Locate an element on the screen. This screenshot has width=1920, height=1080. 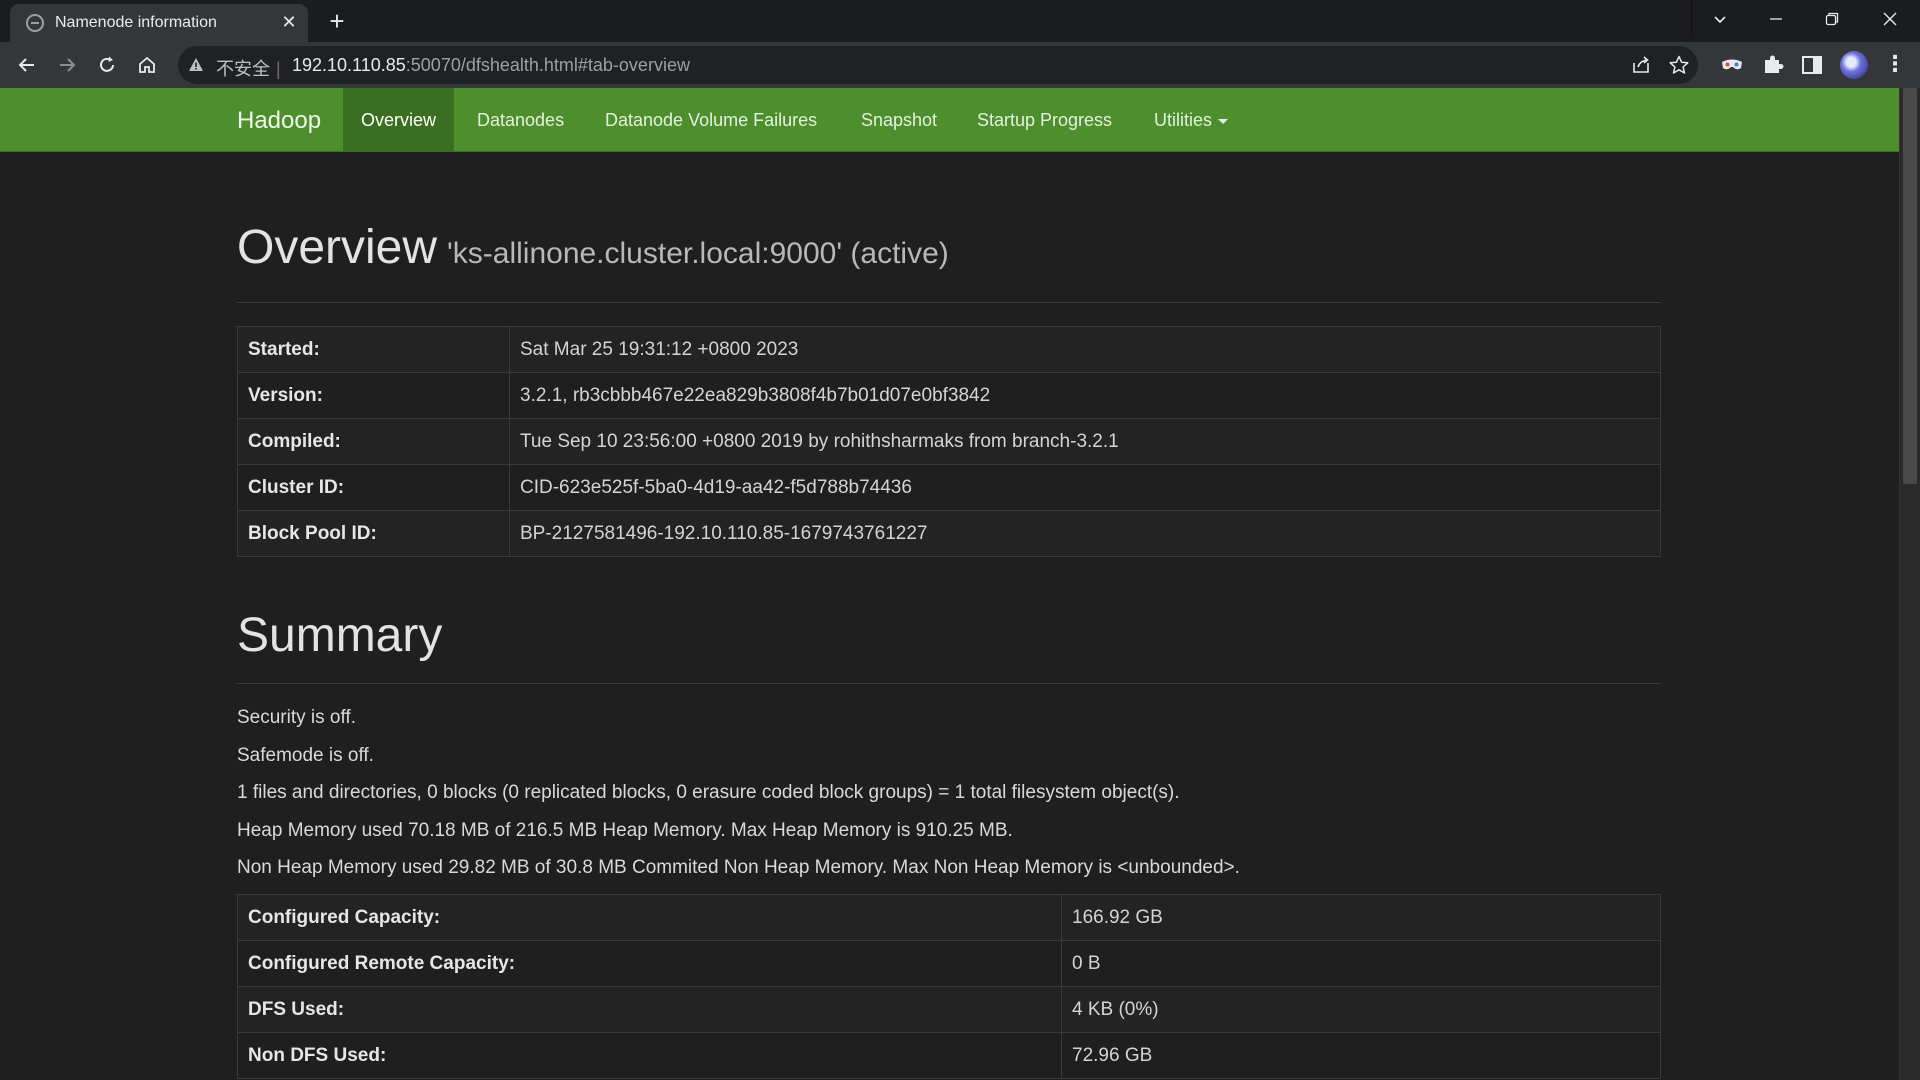
reload-icon is located at coordinates (107, 65).